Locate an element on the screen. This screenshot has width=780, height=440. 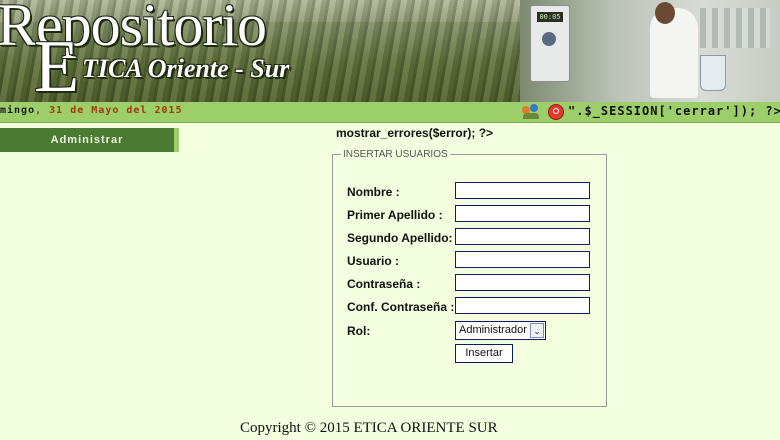
rol-select: Administrador ⌄ is located at coordinates (500, 330).